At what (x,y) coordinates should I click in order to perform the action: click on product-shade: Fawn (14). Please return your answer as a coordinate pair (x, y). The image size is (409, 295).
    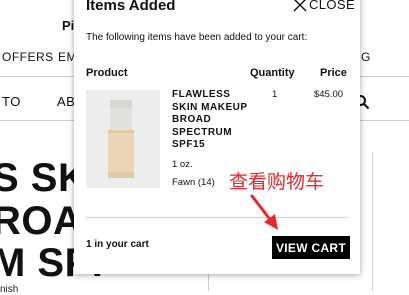
    Looking at the image, I should click on (193, 182).